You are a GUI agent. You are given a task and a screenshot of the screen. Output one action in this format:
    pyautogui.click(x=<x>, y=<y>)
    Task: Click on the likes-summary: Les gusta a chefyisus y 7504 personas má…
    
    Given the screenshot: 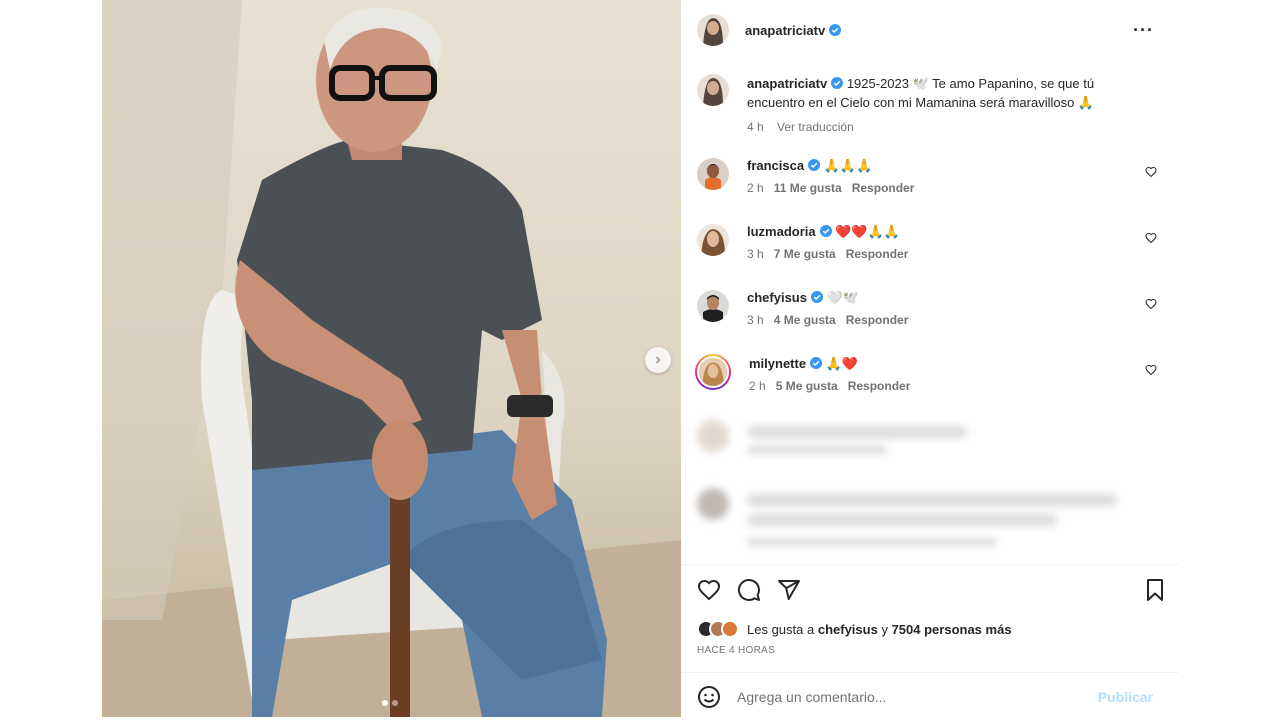 What is the action you would take?
    pyautogui.click(x=854, y=629)
    